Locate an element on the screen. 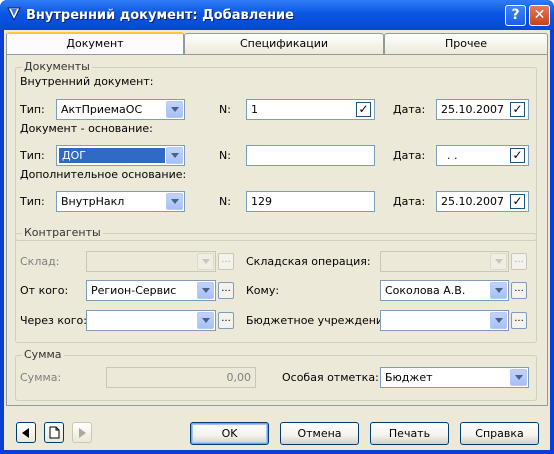 This screenshot has height=454, width=554. basis-doc-type-value: ДОГ is located at coordinates (112, 155).